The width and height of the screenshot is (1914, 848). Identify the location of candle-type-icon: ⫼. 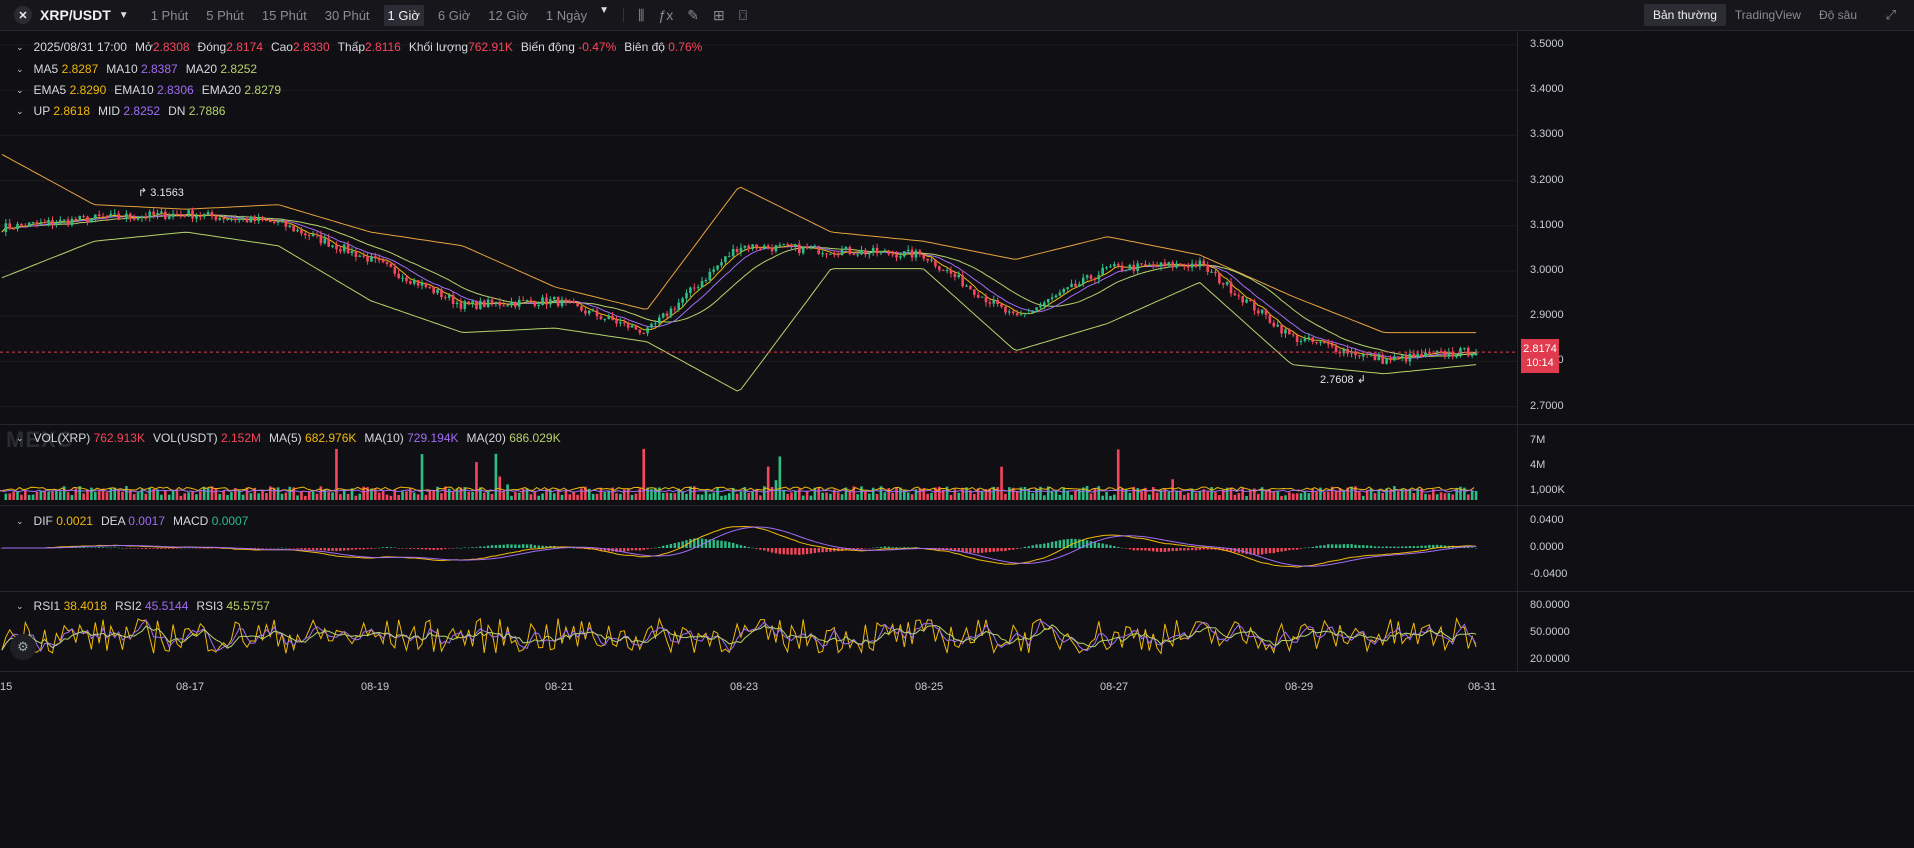
(641, 15).